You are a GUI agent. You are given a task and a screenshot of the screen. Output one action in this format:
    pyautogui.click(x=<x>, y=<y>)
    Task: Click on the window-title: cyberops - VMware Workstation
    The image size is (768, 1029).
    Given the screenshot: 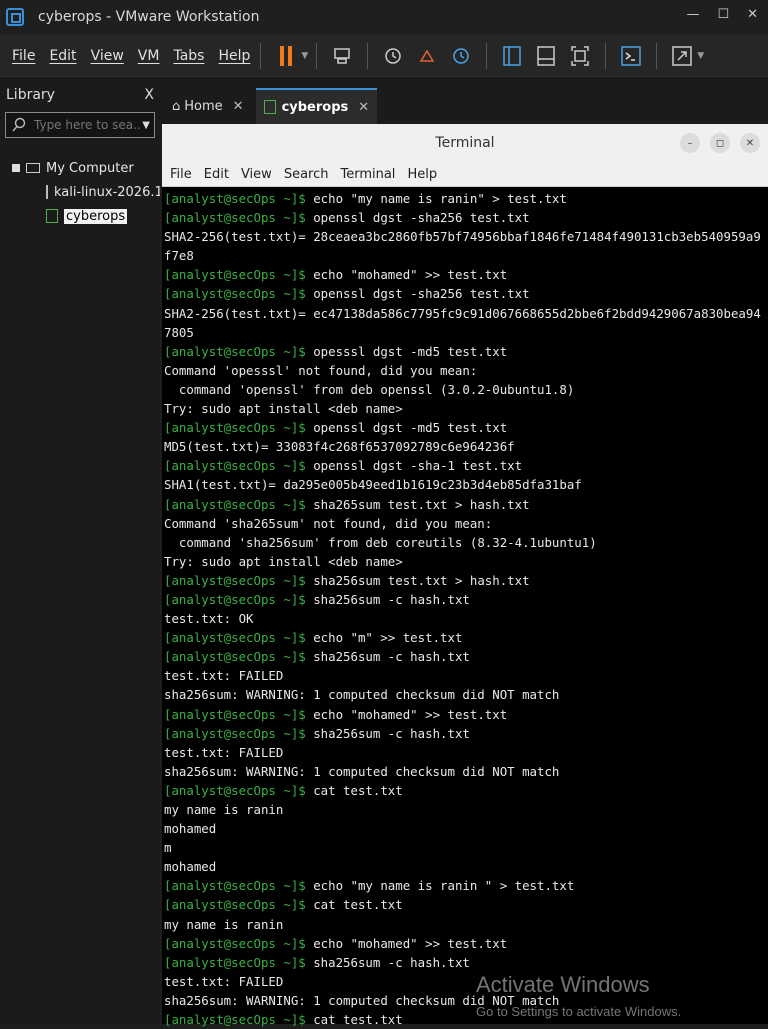 What is the action you would take?
    pyautogui.click(x=149, y=17)
    